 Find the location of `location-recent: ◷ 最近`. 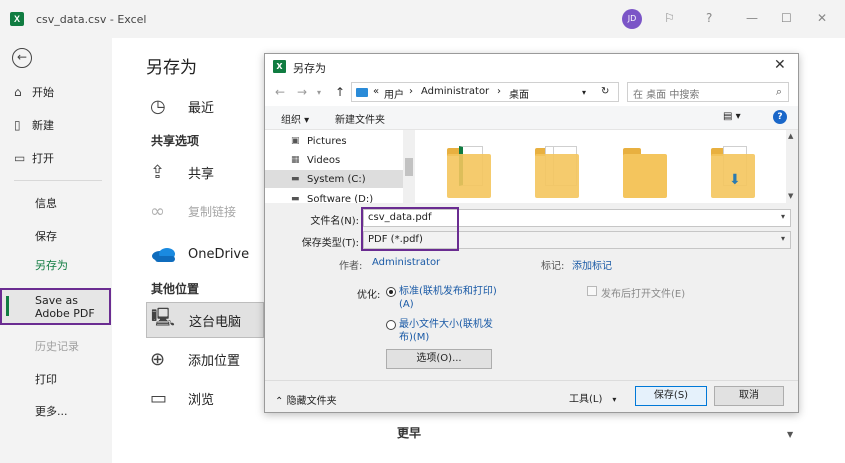

location-recent: ◷ 最近 is located at coordinates (205, 106).